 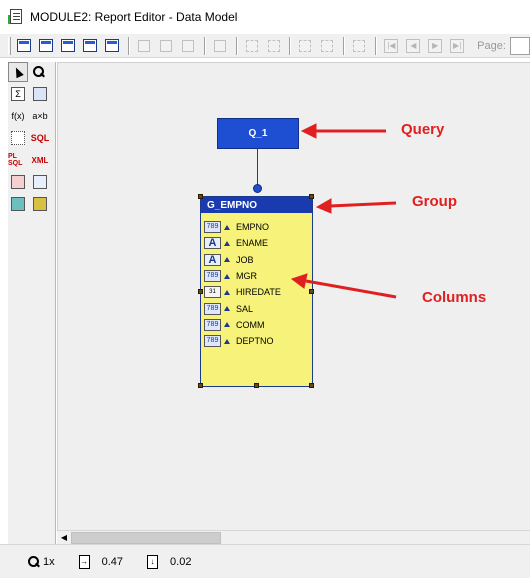 What do you see at coordinates (34, 561) in the screenshot?
I see `zoom-icon` at bounding box center [34, 561].